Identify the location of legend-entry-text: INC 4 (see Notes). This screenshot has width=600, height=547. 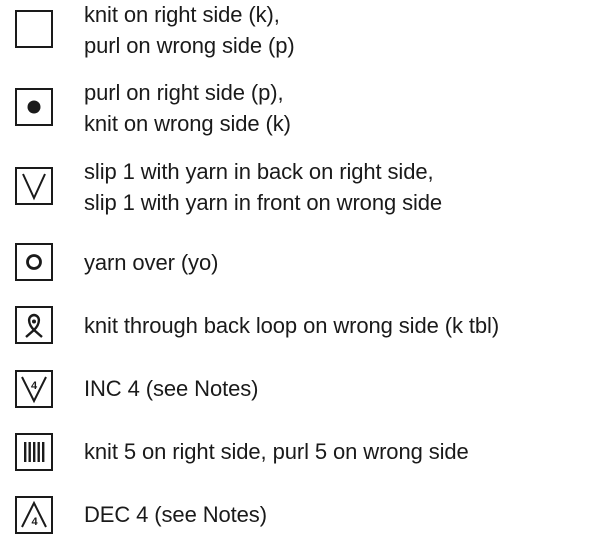
(171, 388).